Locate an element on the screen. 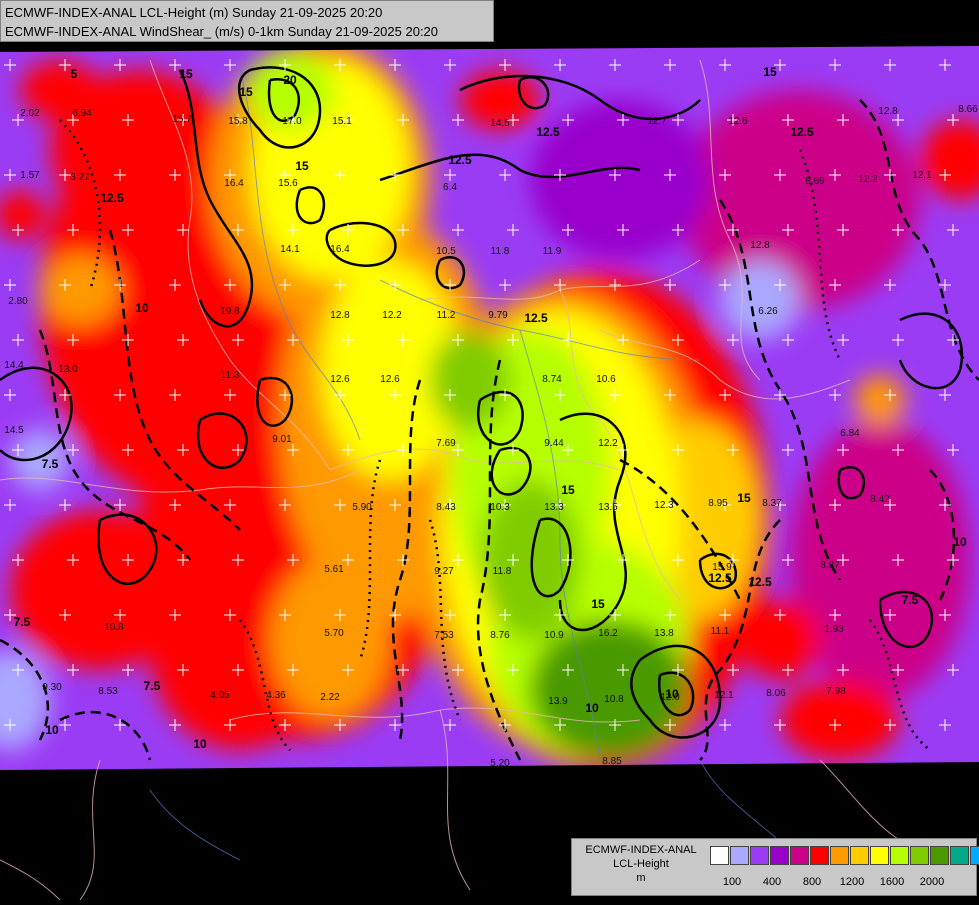 The height and width of the screenshot is (905, 979). point-value-label: 8.42 is located at coordinates (880, 499).